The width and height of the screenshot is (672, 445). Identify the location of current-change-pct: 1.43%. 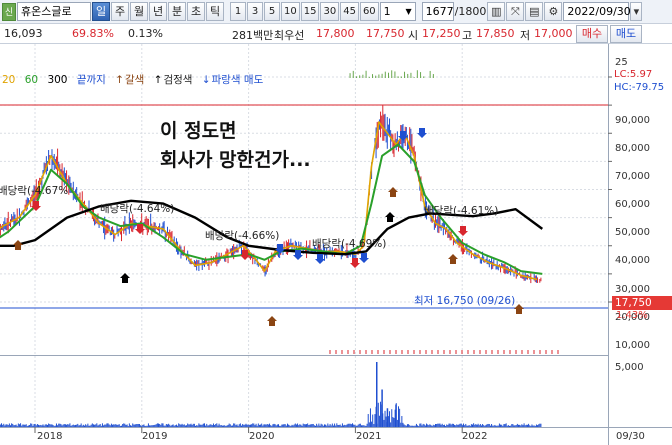
(632, 315).